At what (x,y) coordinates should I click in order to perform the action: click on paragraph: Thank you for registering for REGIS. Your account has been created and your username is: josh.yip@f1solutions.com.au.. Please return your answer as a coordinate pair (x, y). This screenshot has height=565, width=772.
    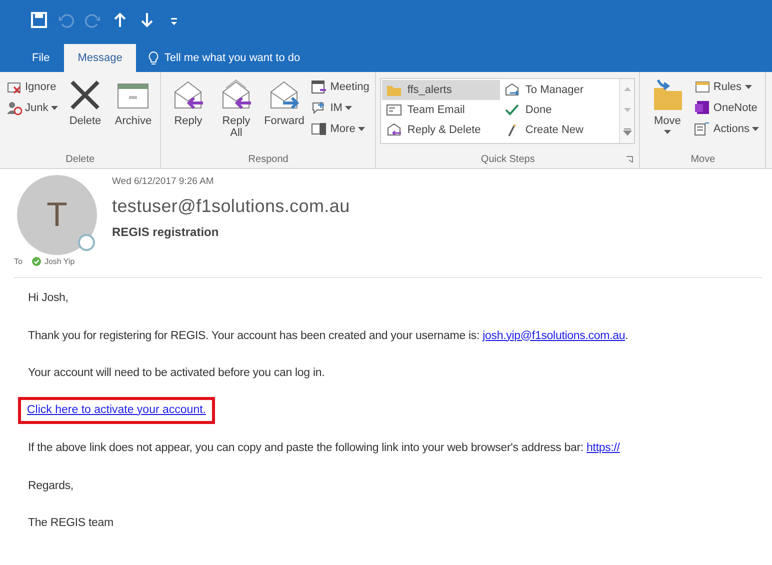
    Looking at the image, I should click on (328, 336).